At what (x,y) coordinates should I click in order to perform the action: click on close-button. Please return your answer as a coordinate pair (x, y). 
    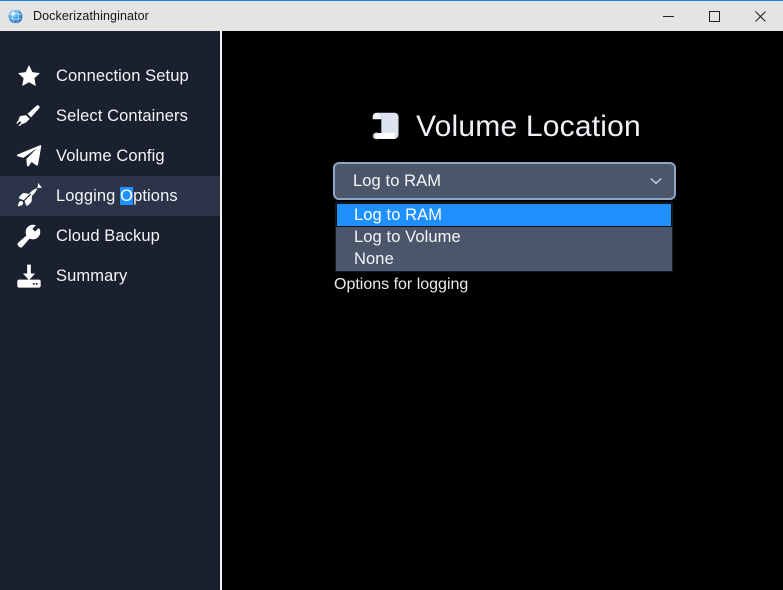
    Looking at the image, I should click on (760, 16).